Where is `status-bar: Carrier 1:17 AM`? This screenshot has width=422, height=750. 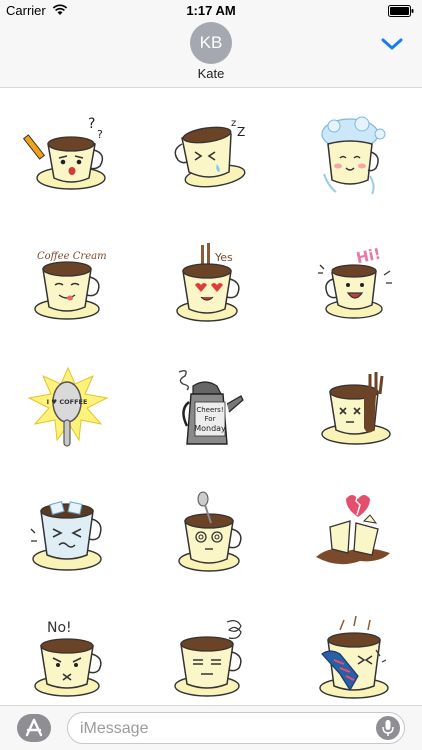 status-bar: Carrier 1:17 AM is located at coordinates (211, 11).